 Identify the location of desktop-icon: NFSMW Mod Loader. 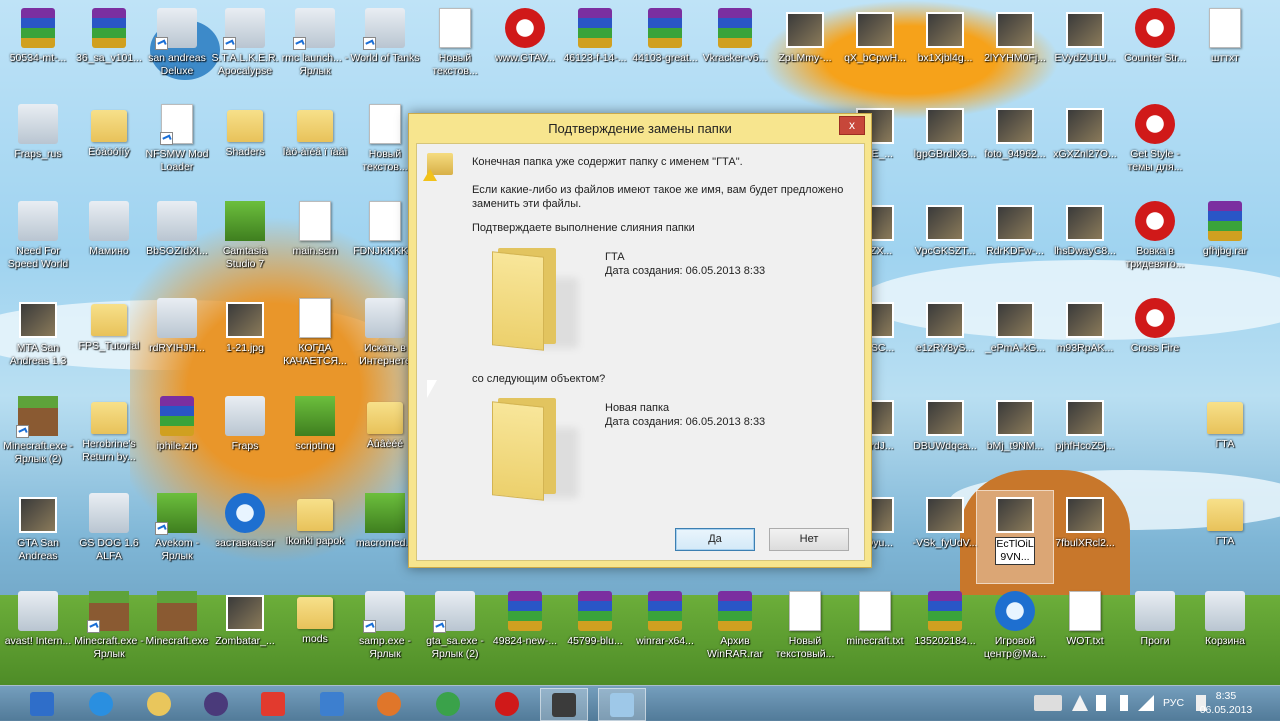
(177, 148).